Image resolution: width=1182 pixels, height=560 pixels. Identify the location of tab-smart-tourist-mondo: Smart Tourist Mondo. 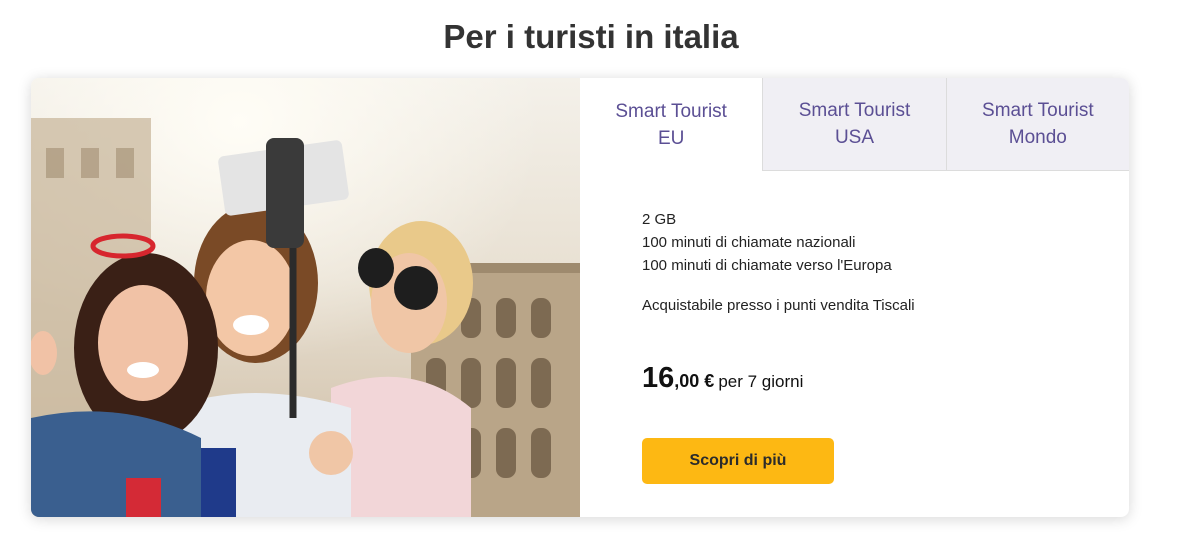
(1037, 124).